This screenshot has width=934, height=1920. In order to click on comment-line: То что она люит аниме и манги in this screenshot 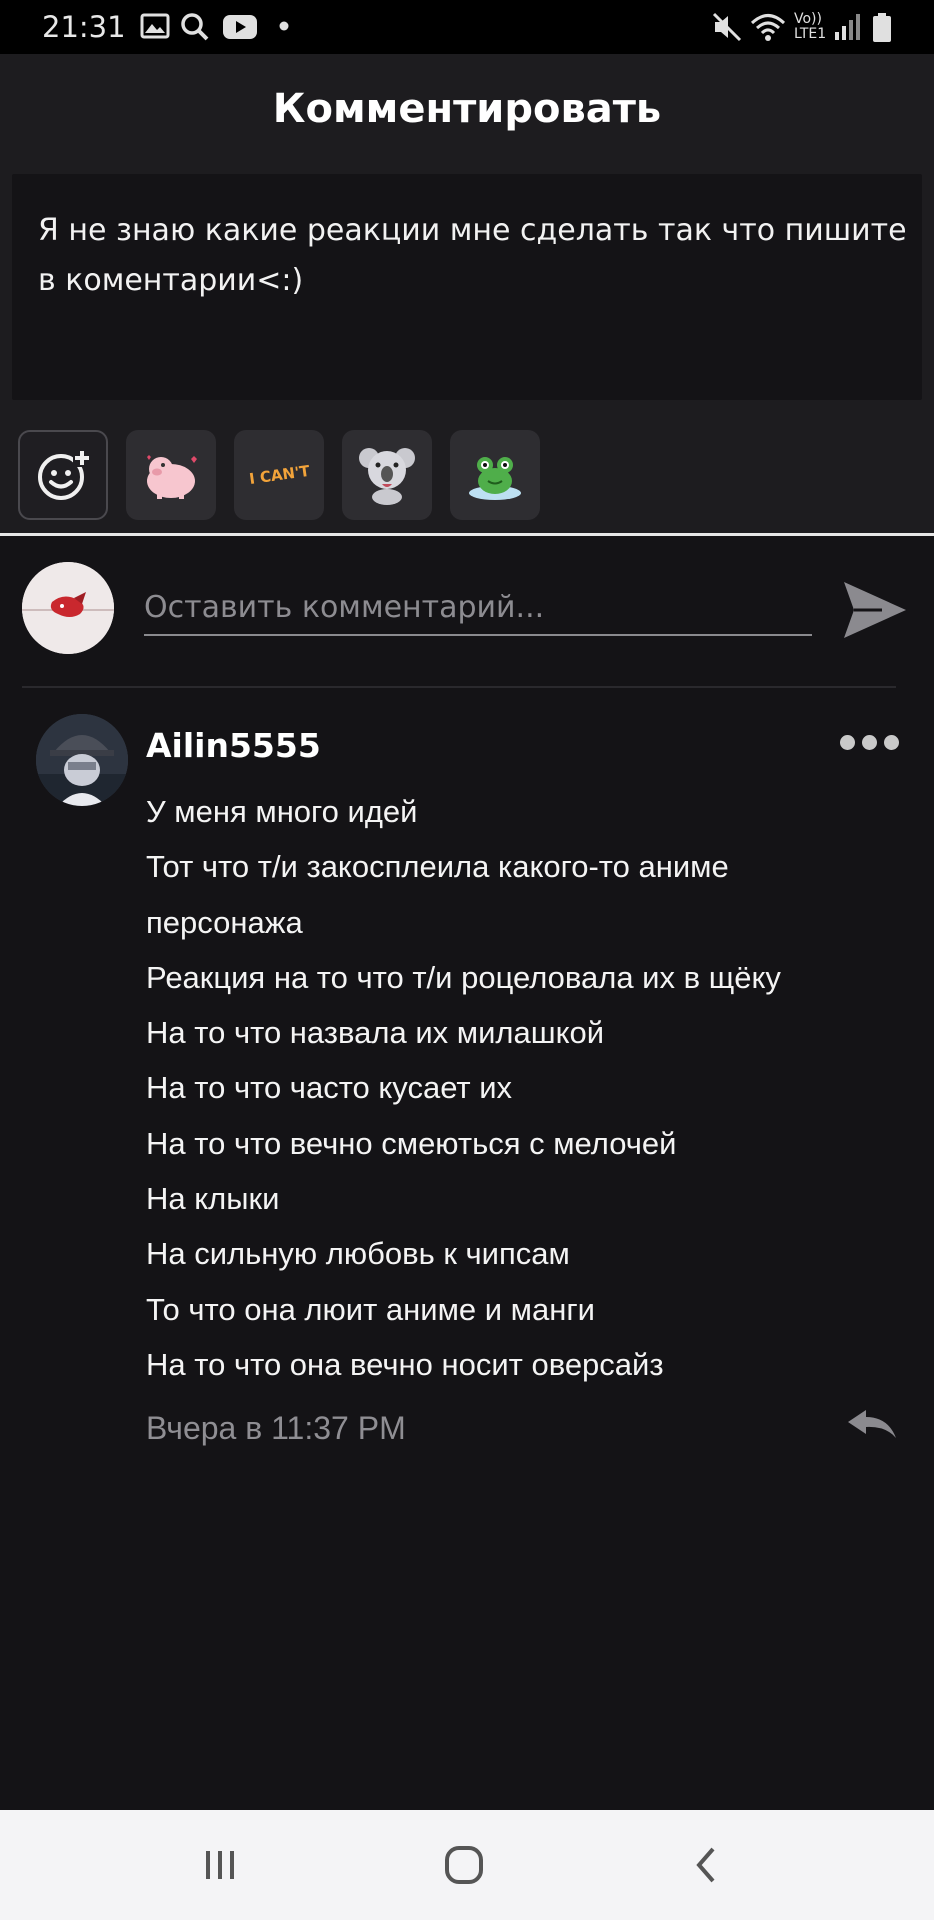, I will do `click(370, 1309)`.